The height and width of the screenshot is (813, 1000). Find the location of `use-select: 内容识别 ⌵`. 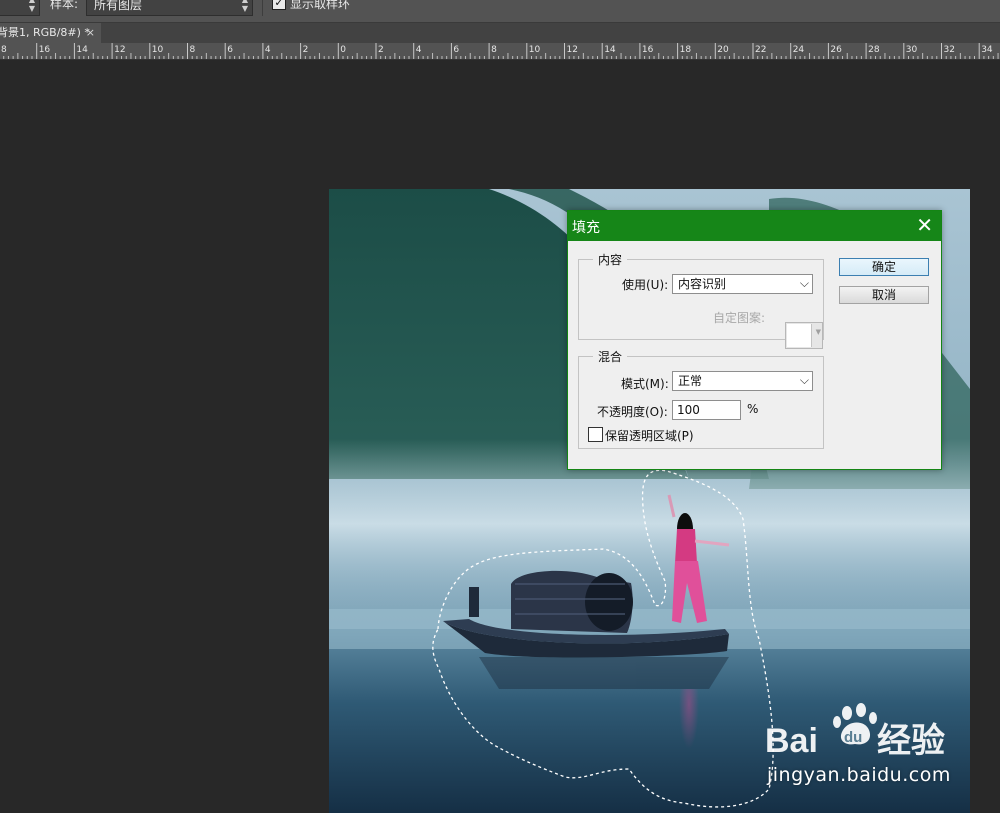

use-select: 内容识别 ⌵ is located at coordinates (742, 284).